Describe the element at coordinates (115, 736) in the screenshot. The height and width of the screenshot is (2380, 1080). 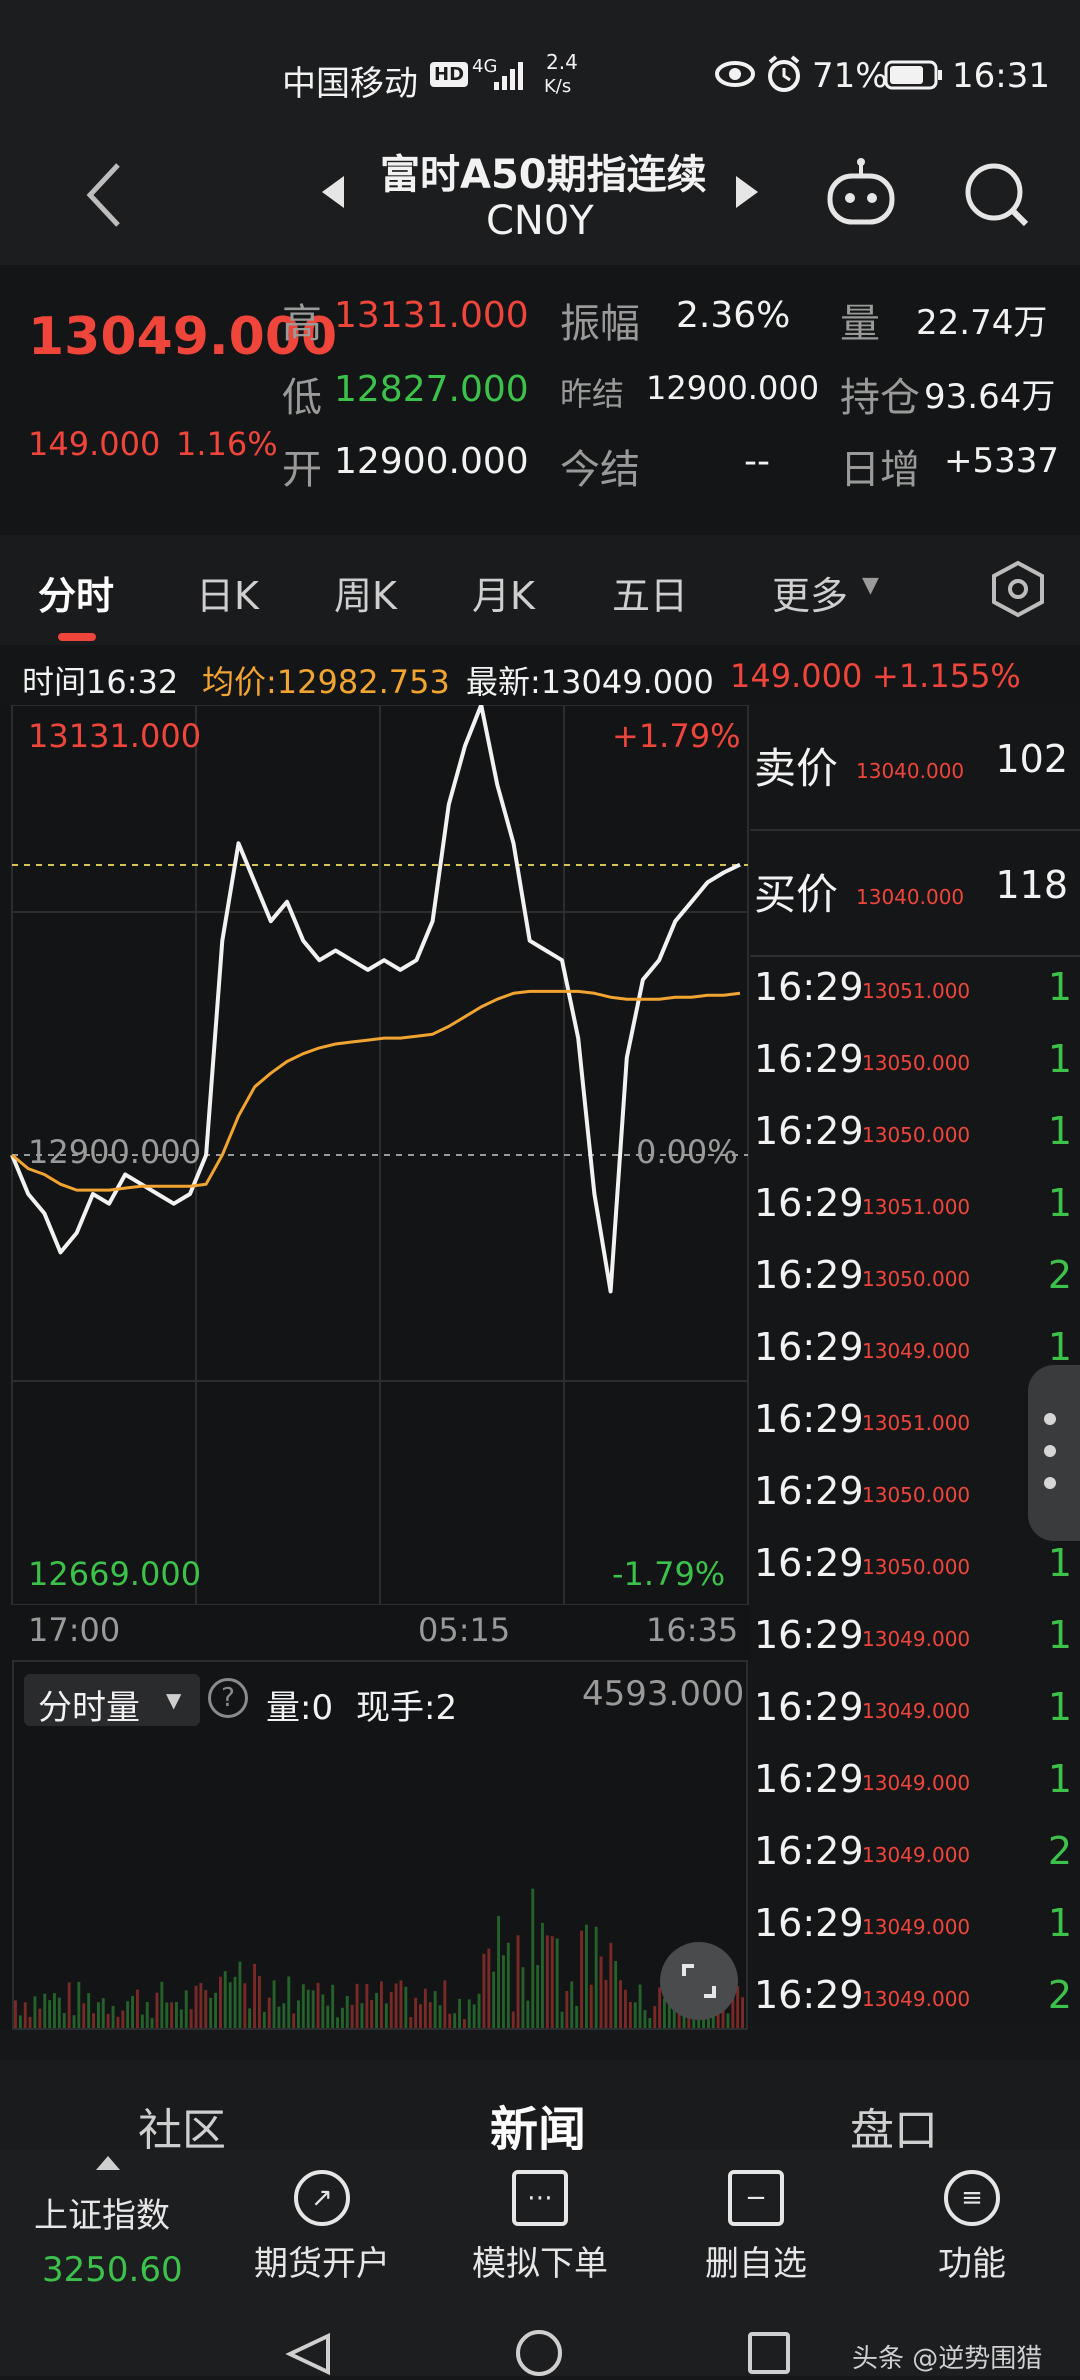
I see `chart-top-price: 13131.000` at that location.